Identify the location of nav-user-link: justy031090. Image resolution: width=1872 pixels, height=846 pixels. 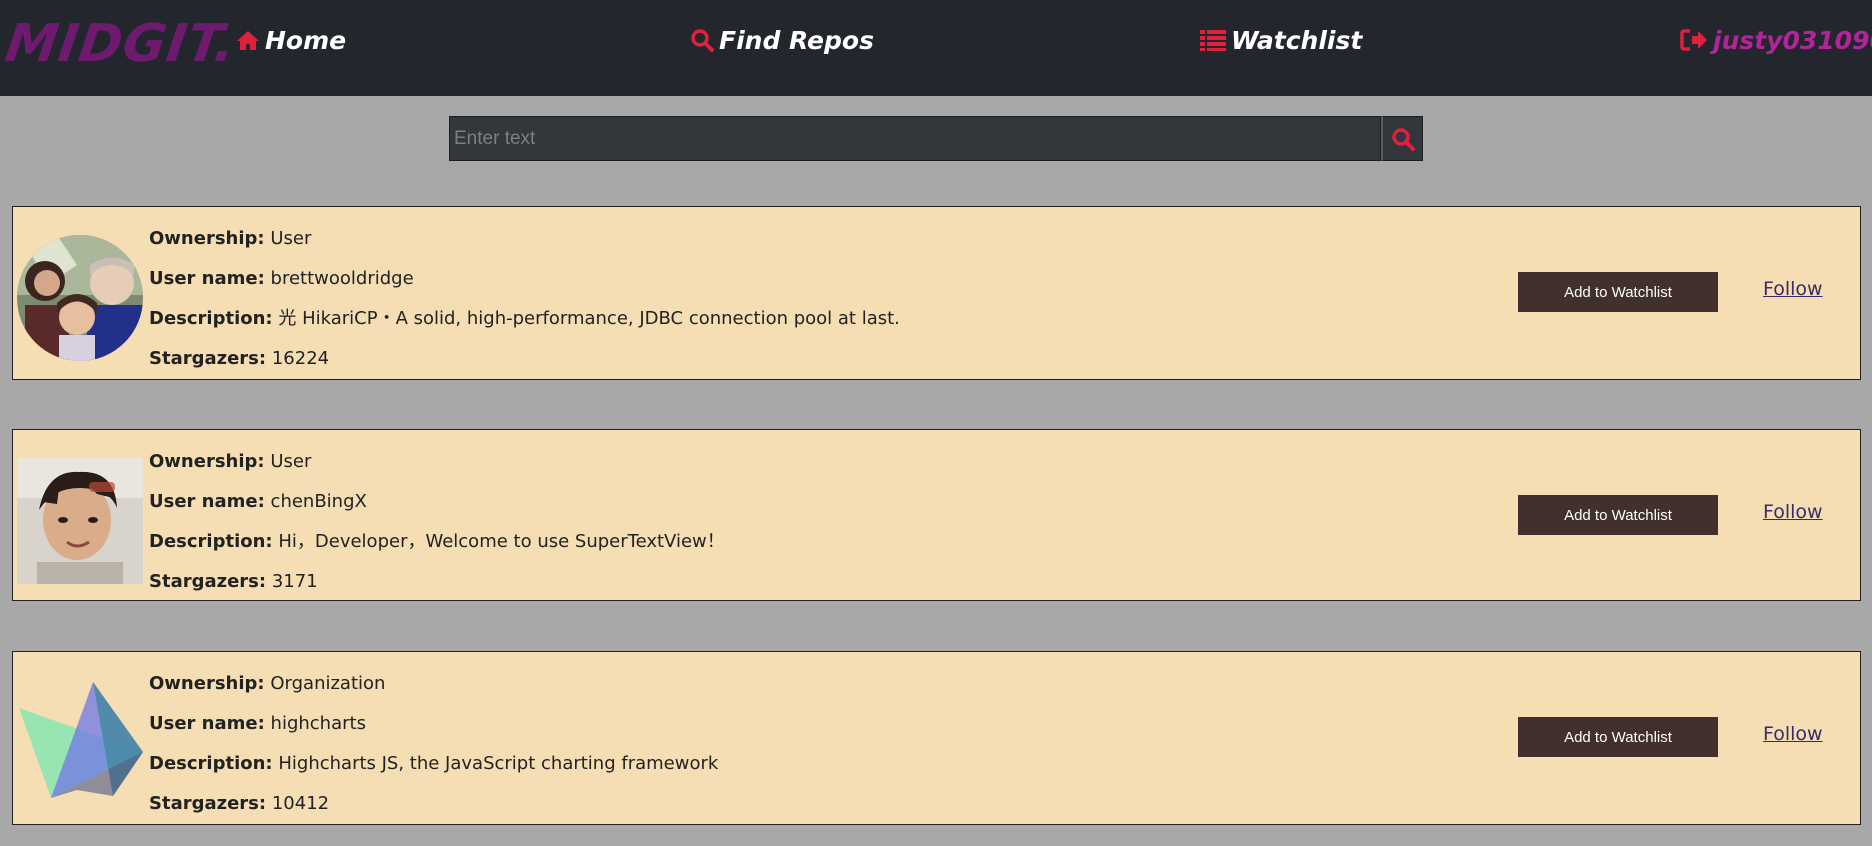
(1776, 40).